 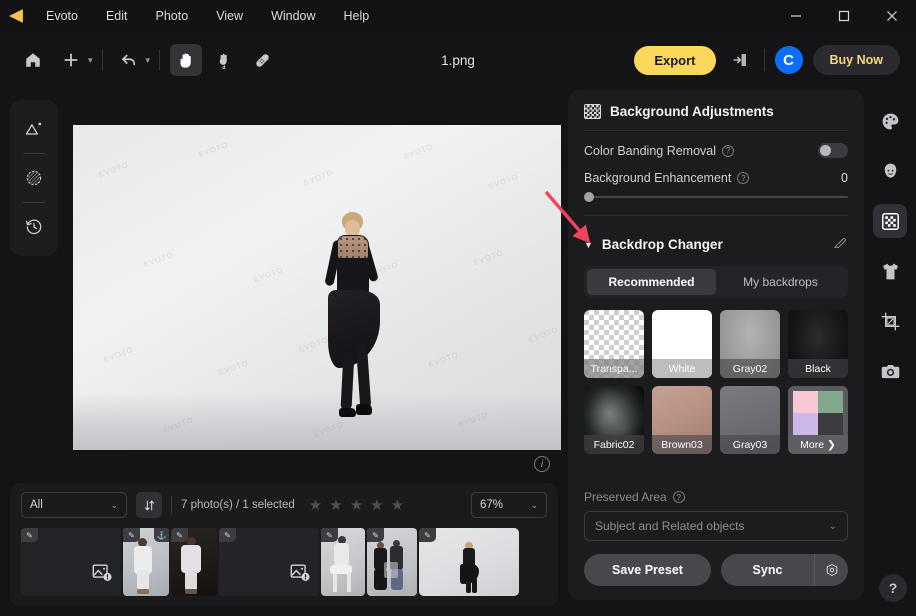 What do you see at coordinates (890, 121) in the screenshot?
I see `palette-icon` at bounding box center [890, 121].